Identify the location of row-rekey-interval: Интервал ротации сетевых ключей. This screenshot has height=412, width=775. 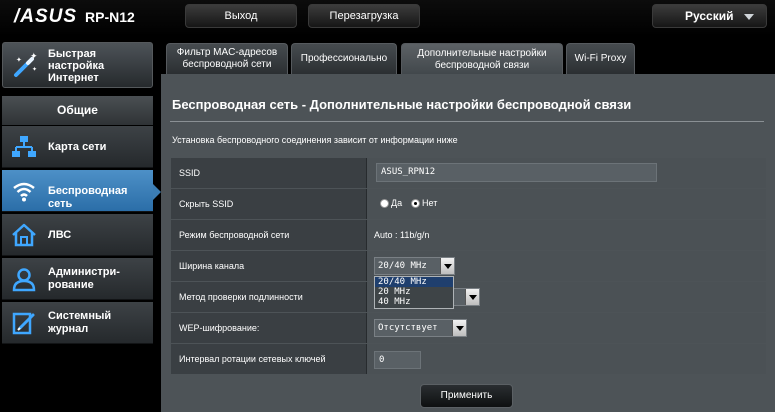
(468, 359).